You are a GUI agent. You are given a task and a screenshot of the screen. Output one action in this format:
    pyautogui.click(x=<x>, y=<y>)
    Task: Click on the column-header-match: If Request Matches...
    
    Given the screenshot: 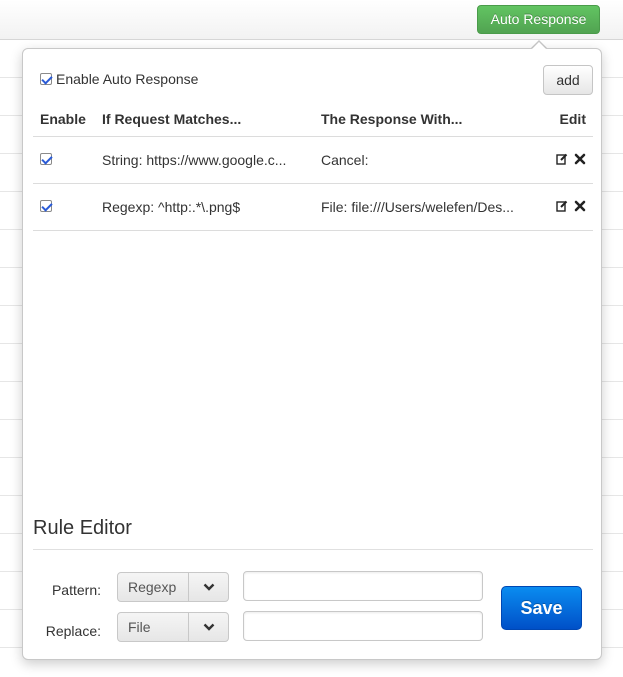 What is the action you would take?
    pyautogui.click(x=204, y=120)
    